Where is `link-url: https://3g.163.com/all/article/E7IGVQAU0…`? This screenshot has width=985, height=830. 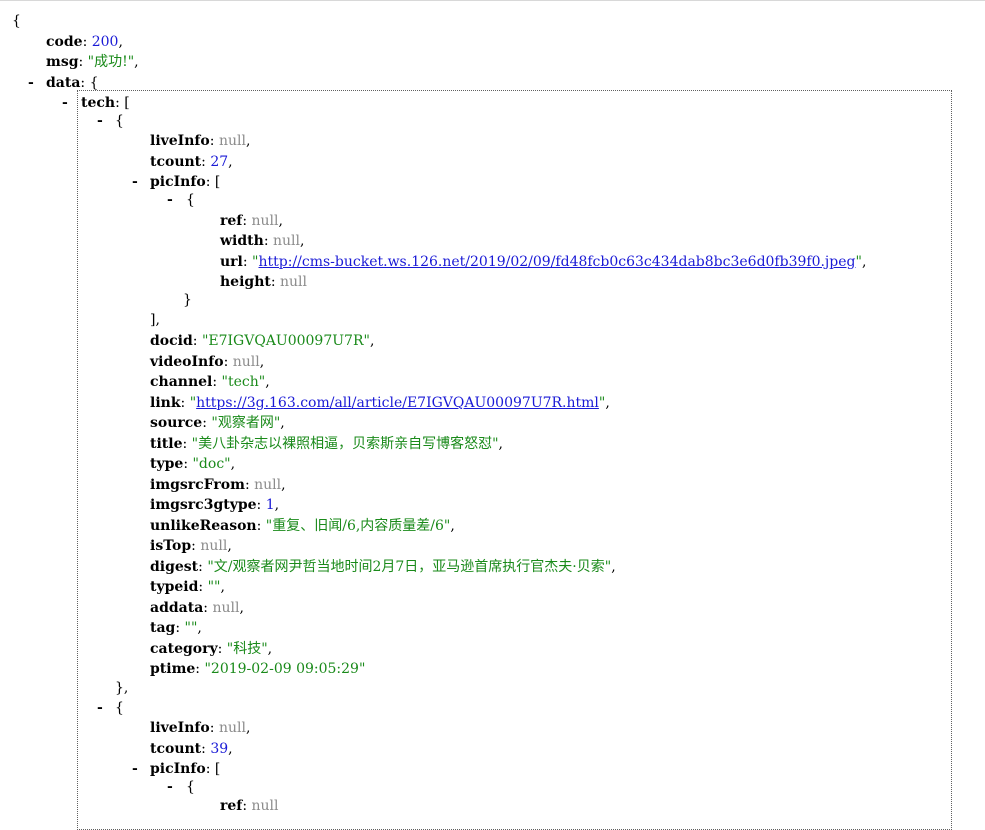 link-url: https://3g.163.com/all/article/E7IGVQAU0… is located at coordinates (397, 403).